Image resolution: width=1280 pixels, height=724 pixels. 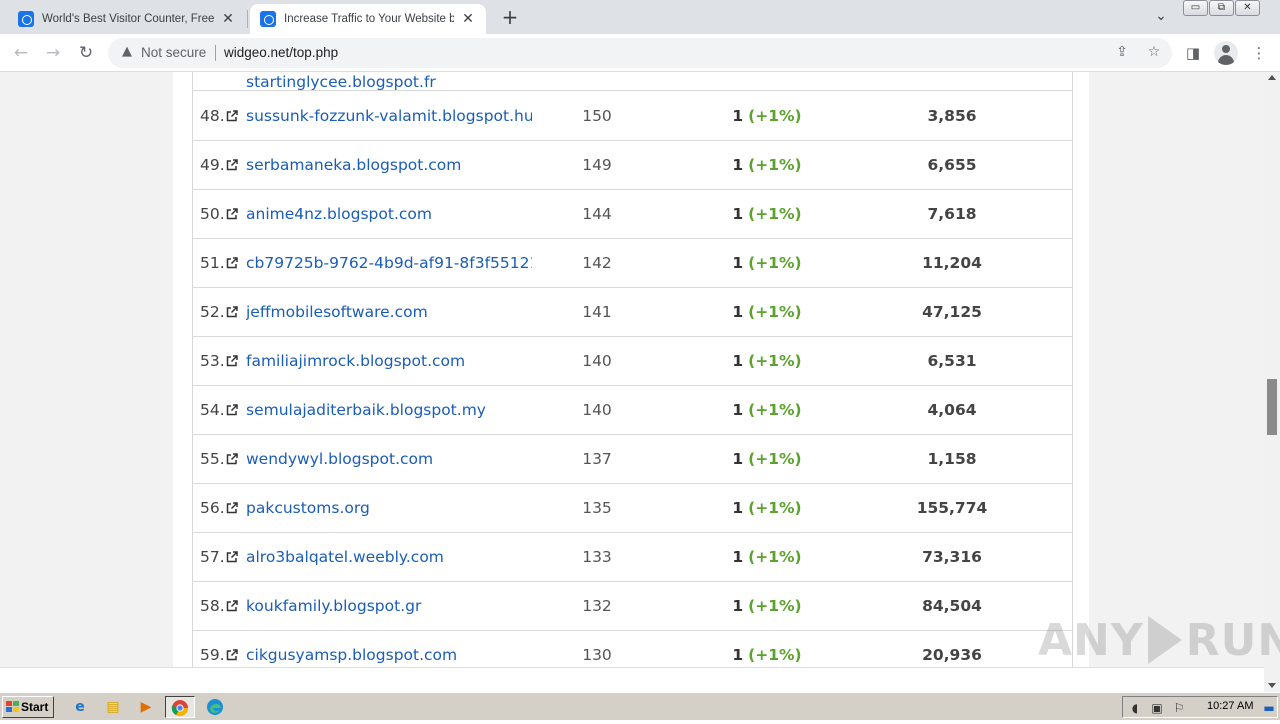 I want to click on scroll-down-arrow-icon, so click(x=1272, y=685).